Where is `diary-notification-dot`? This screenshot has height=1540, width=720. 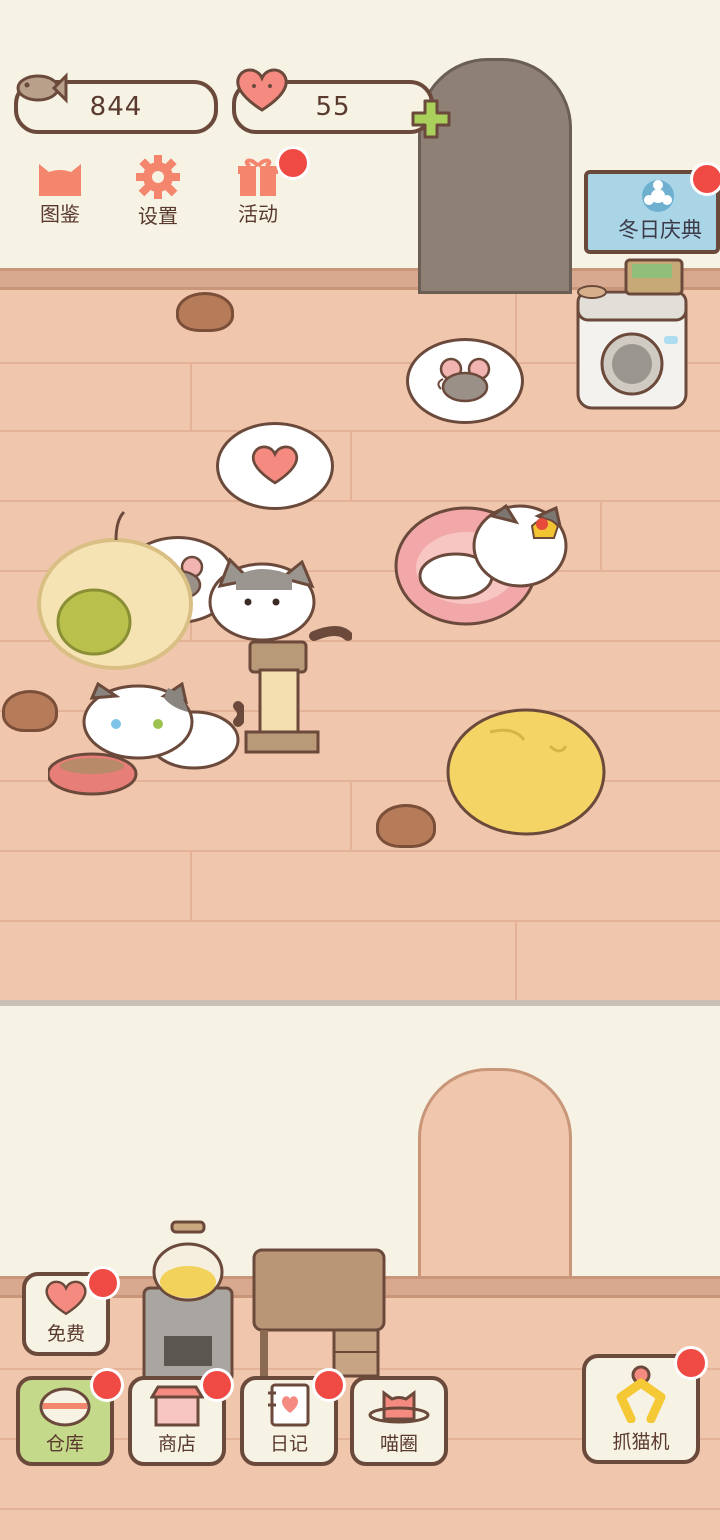
diary-notification-dot is located at coordinates (329, 1385).